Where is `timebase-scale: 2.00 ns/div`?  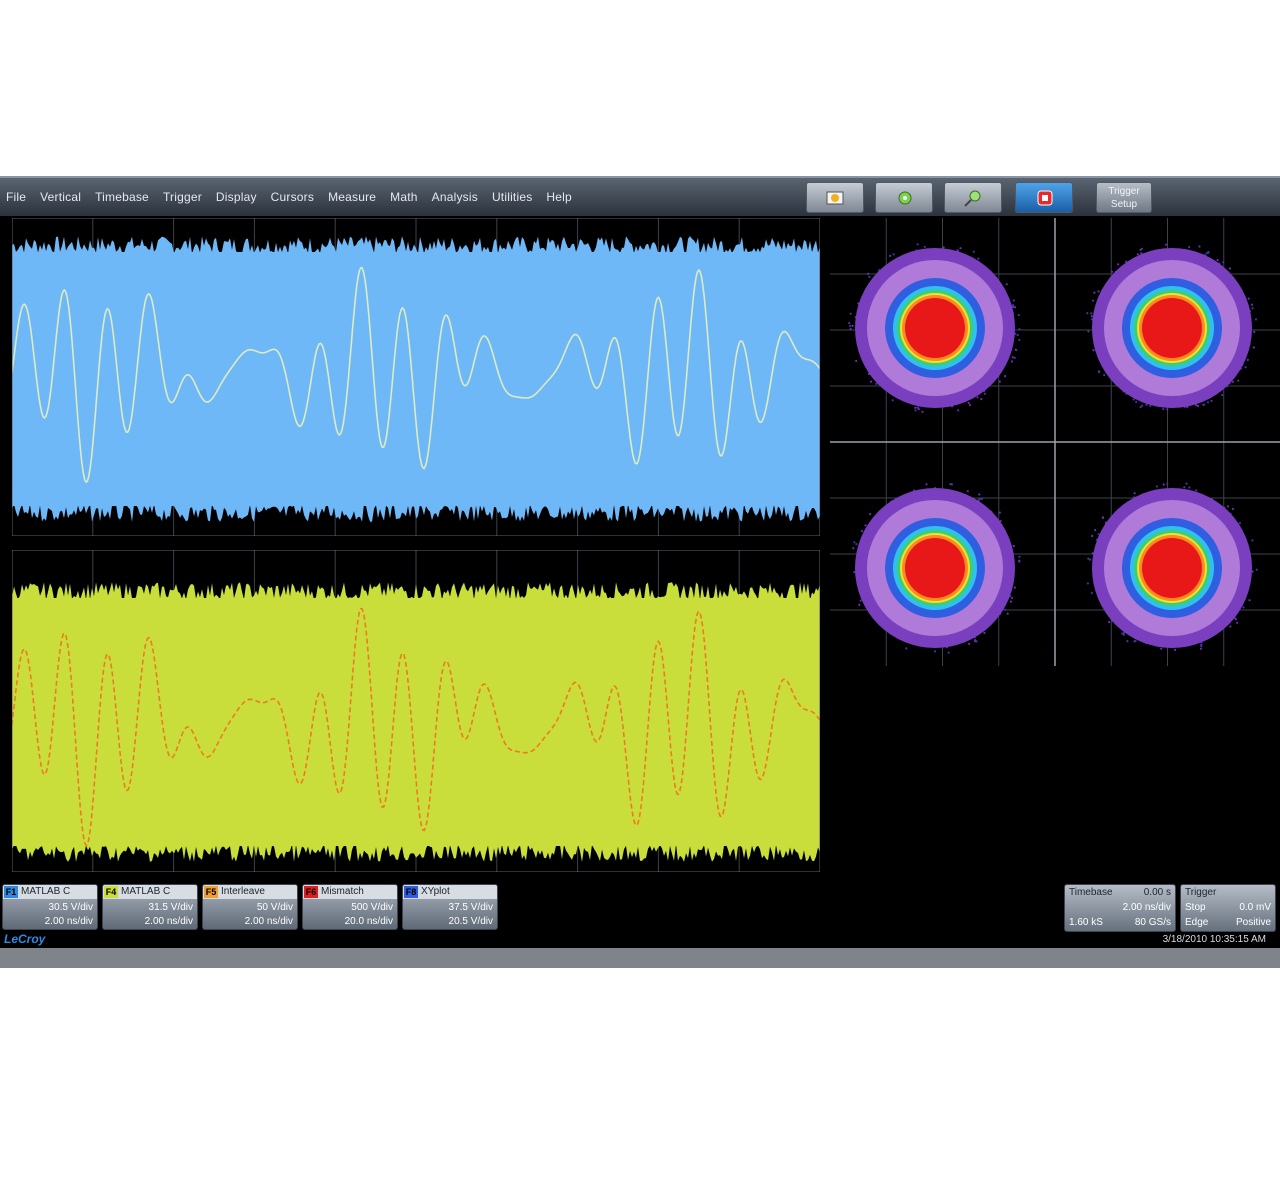
timebase-scale: 2.00 ns/div is located at coordinates (1146, 907).